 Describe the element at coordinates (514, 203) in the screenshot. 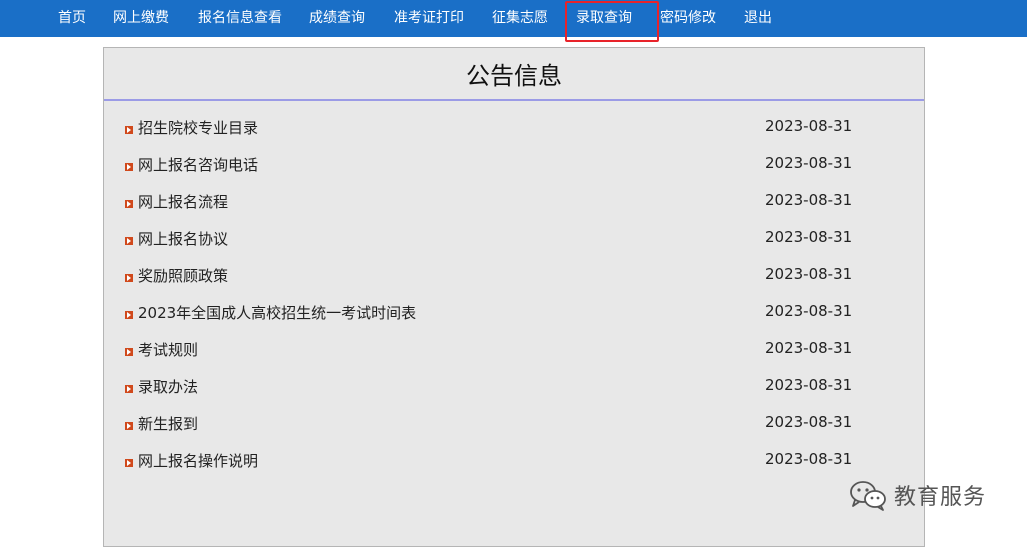

I see `list-item: 网上报名流程 2023-08-31` at that location.